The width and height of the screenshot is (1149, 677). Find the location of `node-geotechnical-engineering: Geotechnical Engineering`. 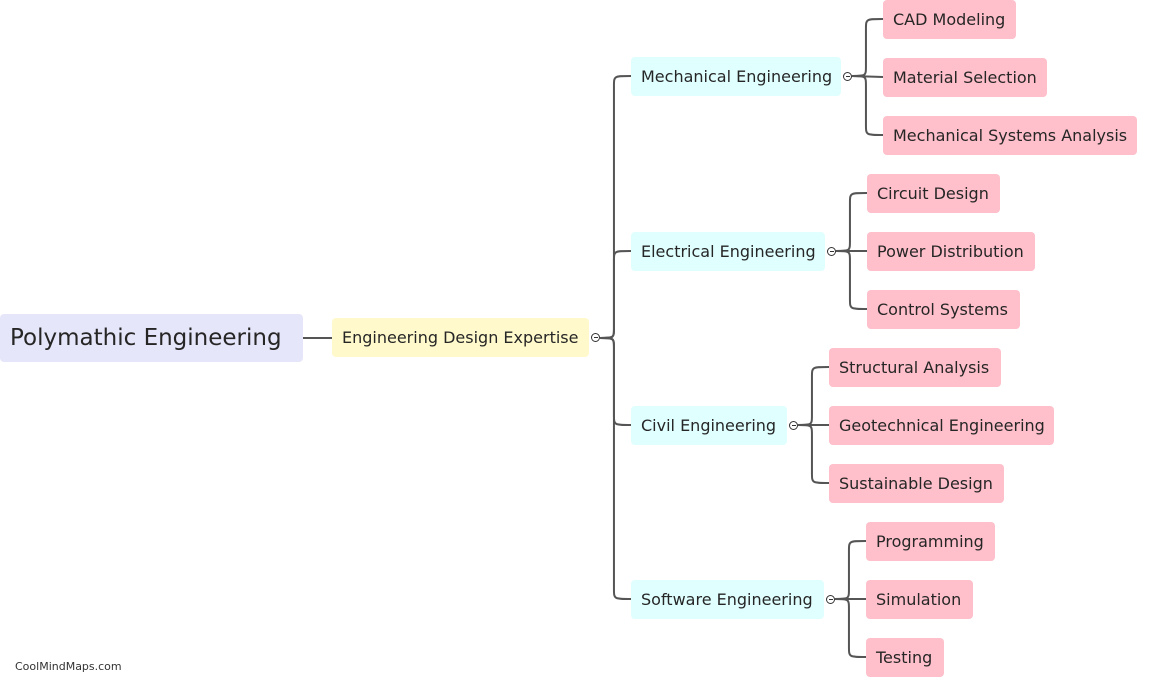

node-geotechnical-engineering: Geotechnical Engineering is located at coordinates (941, 425).